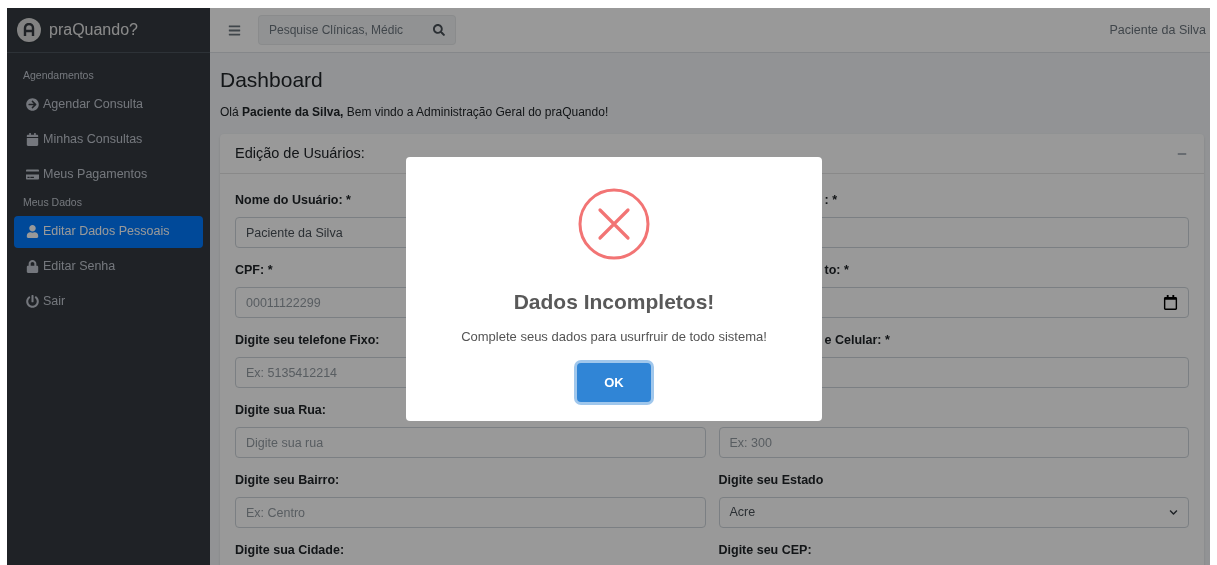 Image resolution: width=1217 pixels, height=565 pixels. What do you see at coordinates (771, 480) in the screenshot?
I see `field-label: Digite seu Estado` at bounding box center [771, 480].